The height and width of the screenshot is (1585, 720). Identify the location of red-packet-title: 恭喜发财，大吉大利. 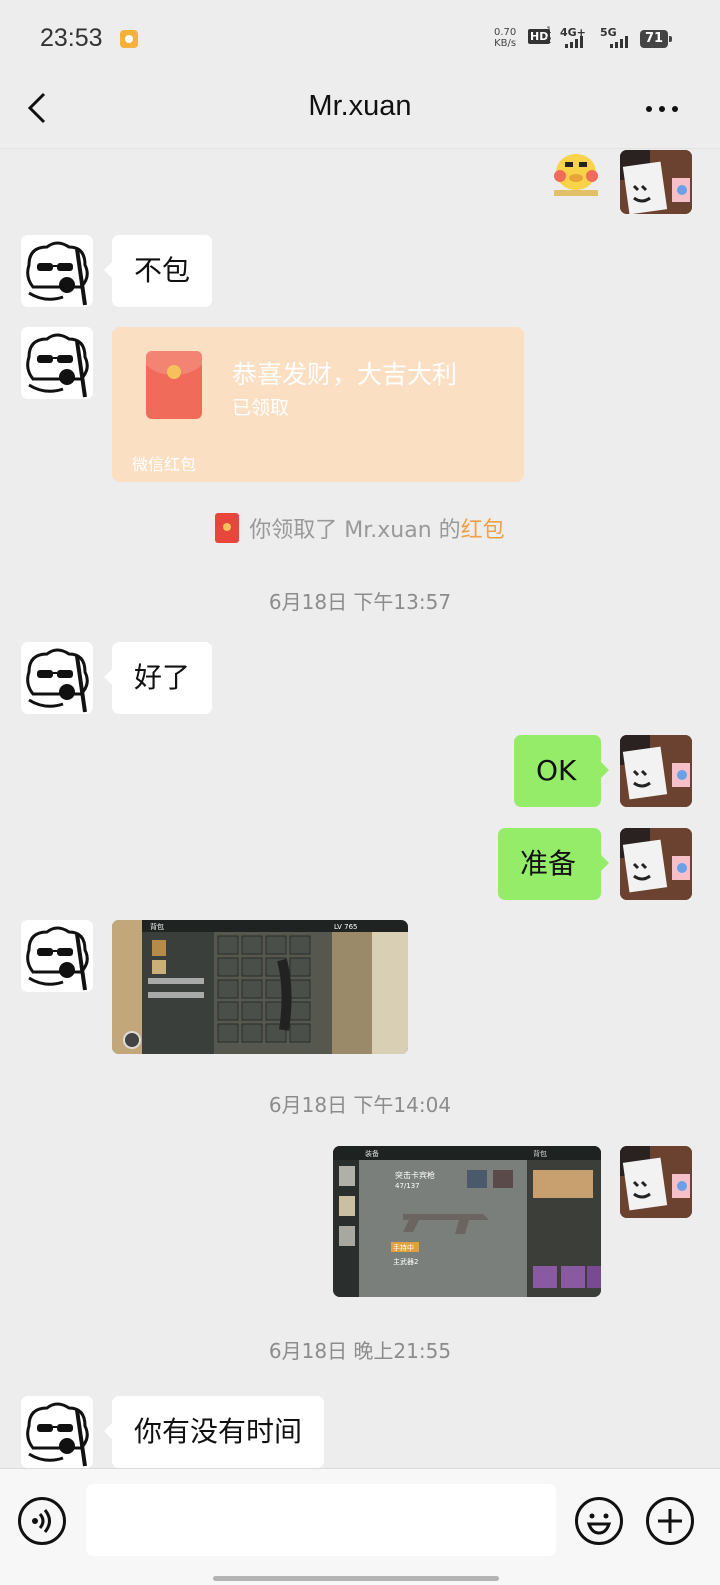
(345, 374).